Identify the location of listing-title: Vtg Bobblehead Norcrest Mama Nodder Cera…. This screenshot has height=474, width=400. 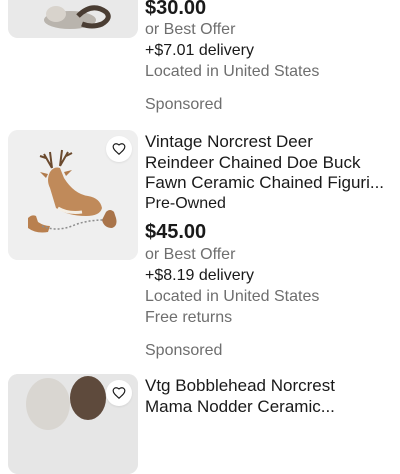
(270, 396).